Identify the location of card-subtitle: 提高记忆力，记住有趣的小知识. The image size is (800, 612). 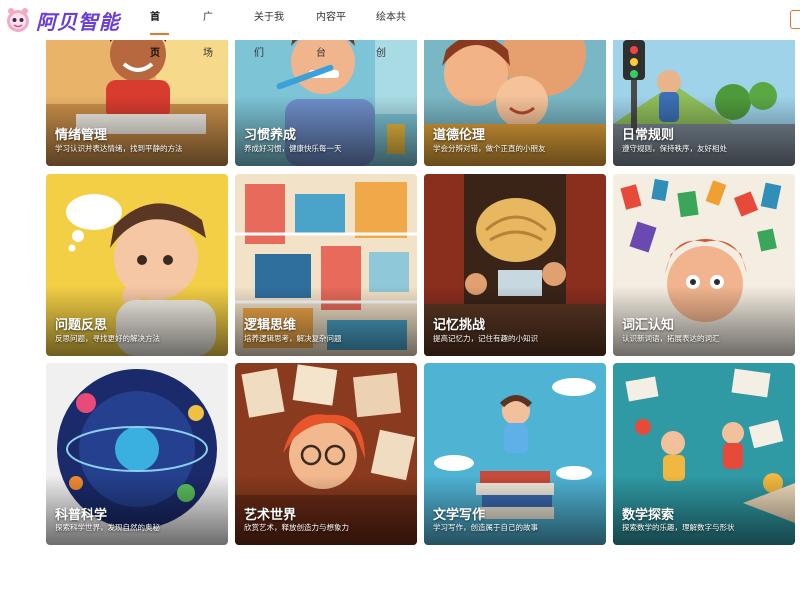
(485, 338).